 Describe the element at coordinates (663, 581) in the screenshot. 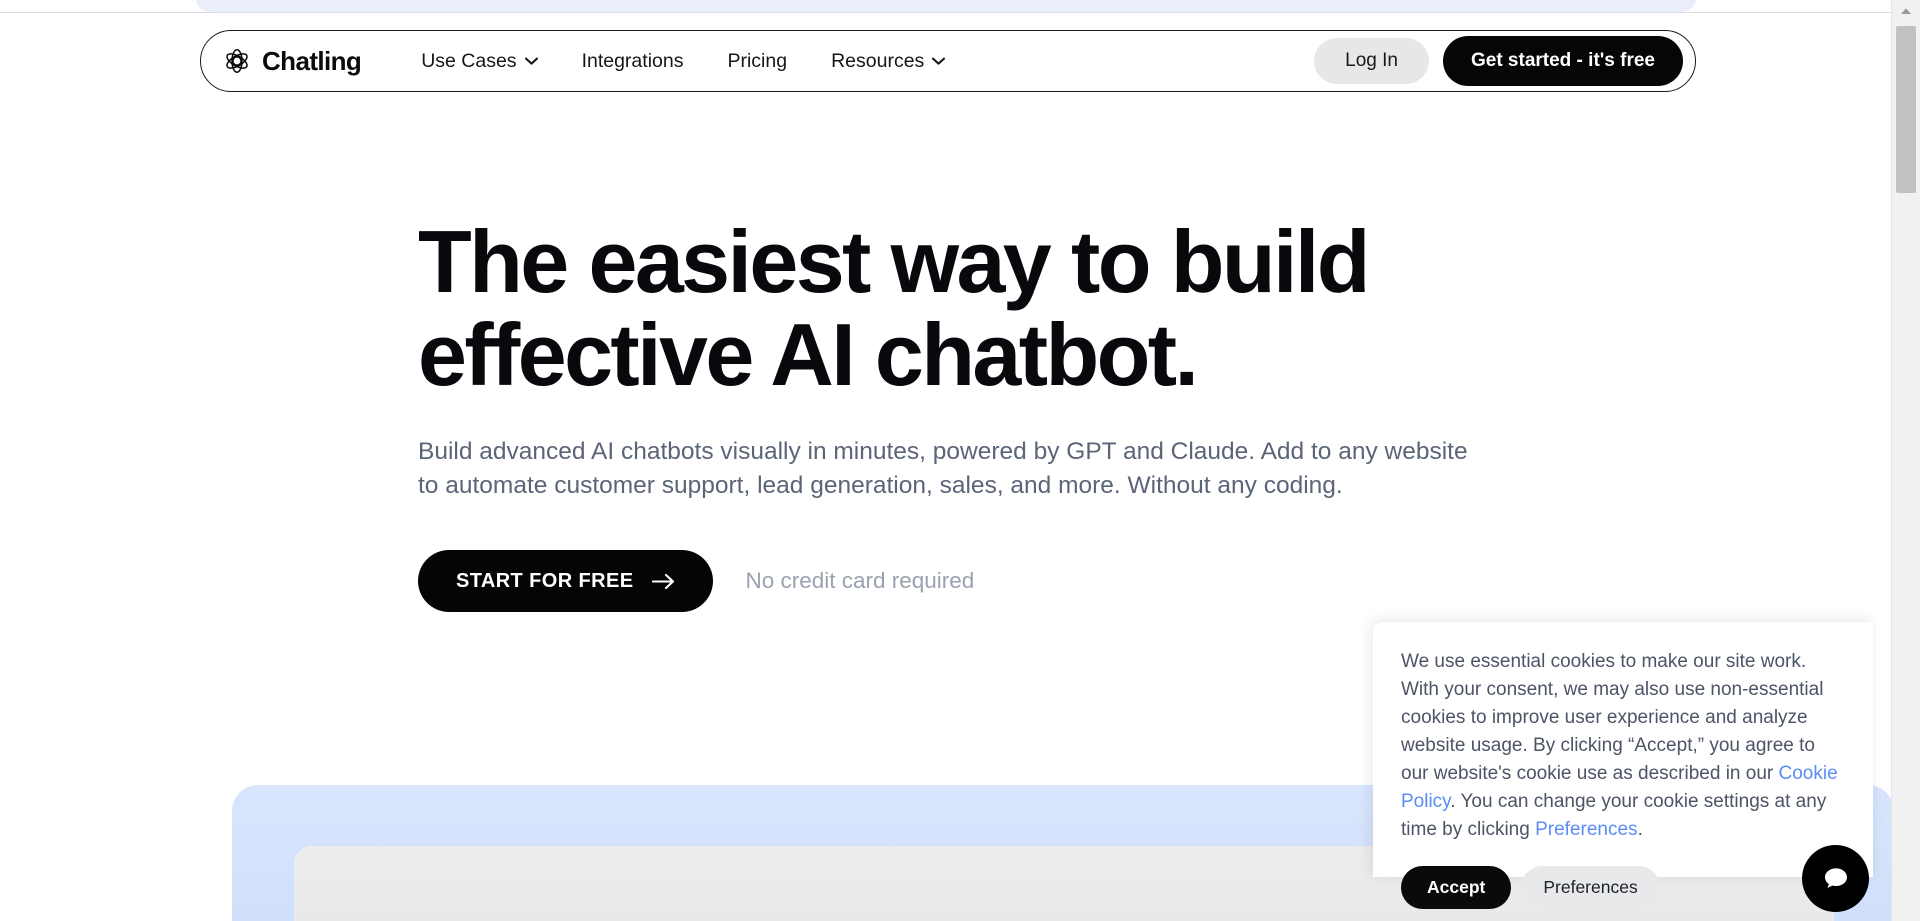

I see `arrow-right-icon` at that location.